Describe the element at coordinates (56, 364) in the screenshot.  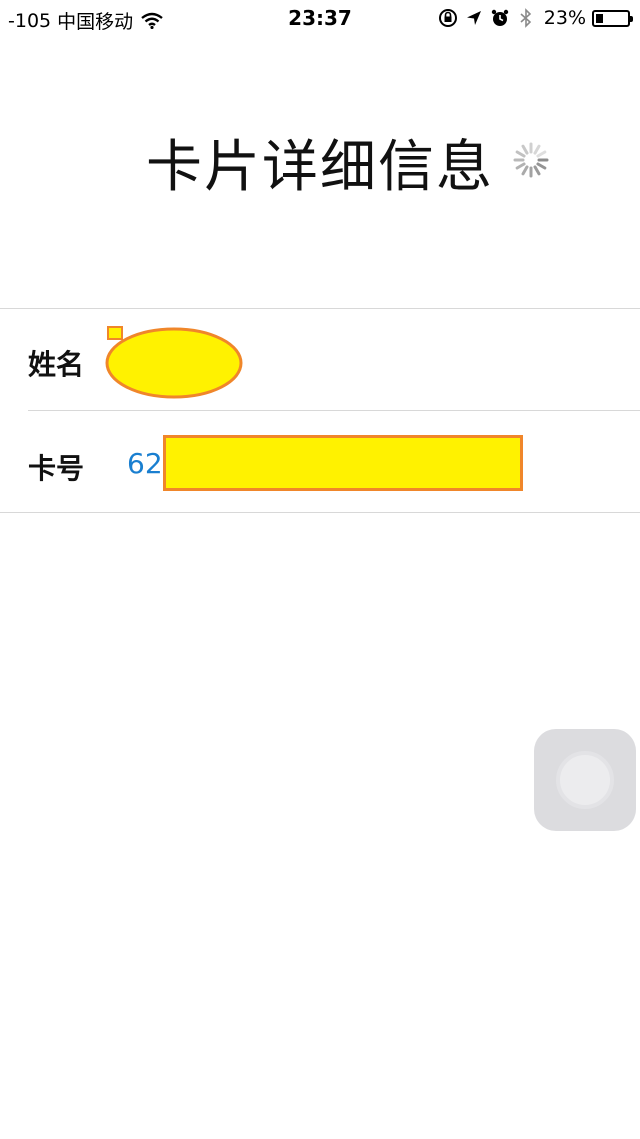
I see `name-label: 姓名` at that location.